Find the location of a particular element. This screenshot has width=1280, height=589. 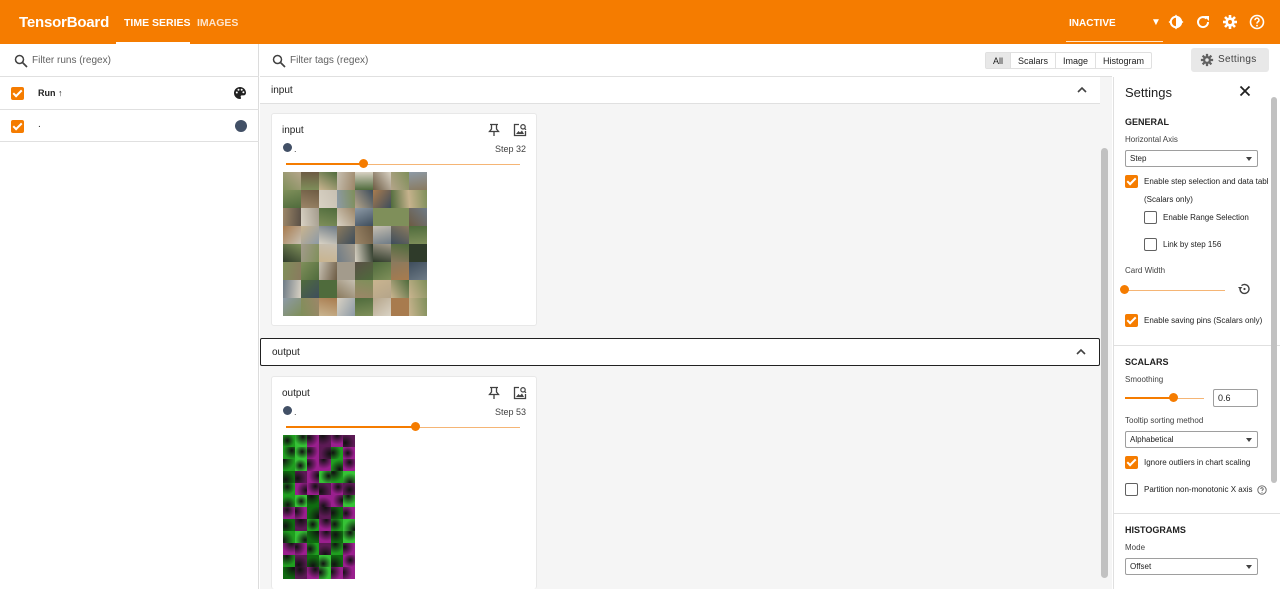

palette-icon is located at coordinates (240, 93).